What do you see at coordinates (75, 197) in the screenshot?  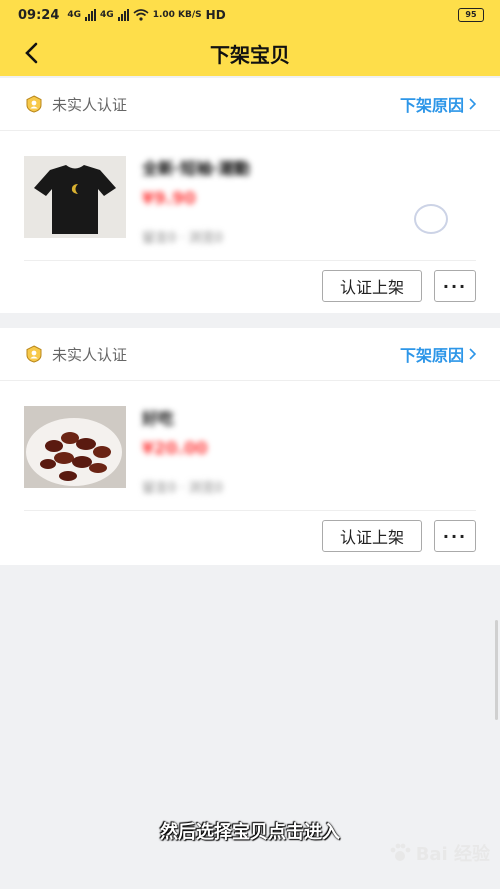 I see `product-image-tshirt` at bounding box center [75, 197].